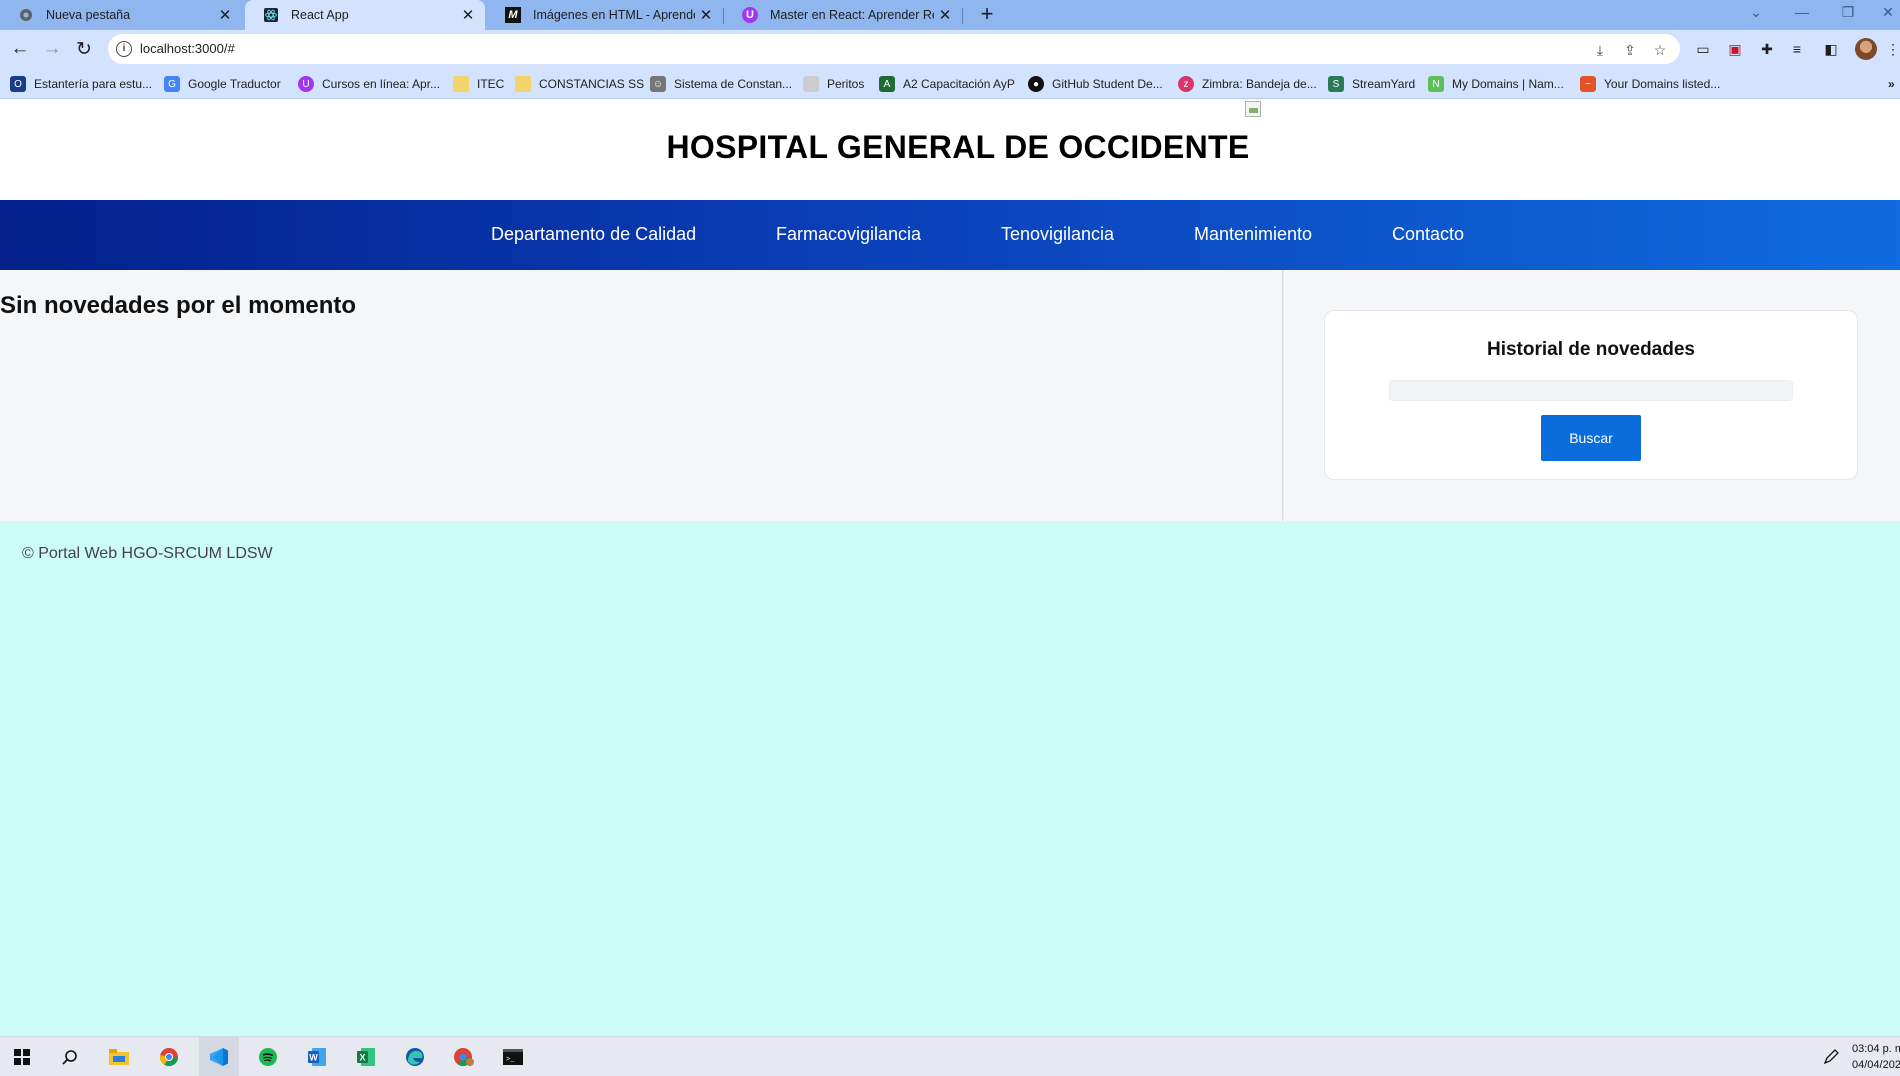 This screenshot has height=1076, width=1900. What do you see at coordinates (1767, 49) in the screenshot?
I see `extensions-puzzle-icon: ✚` at bounding box center [1767, 49].